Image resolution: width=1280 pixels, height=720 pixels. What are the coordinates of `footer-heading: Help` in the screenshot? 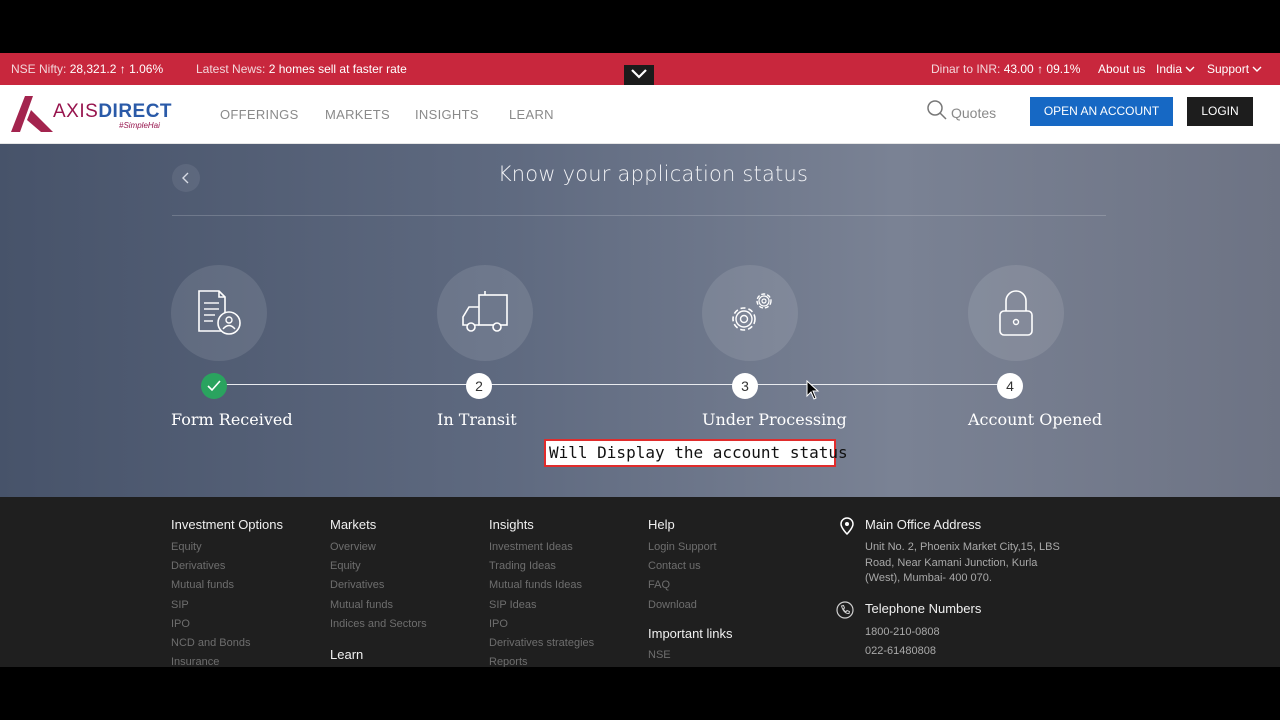 It's located at (661, 524).